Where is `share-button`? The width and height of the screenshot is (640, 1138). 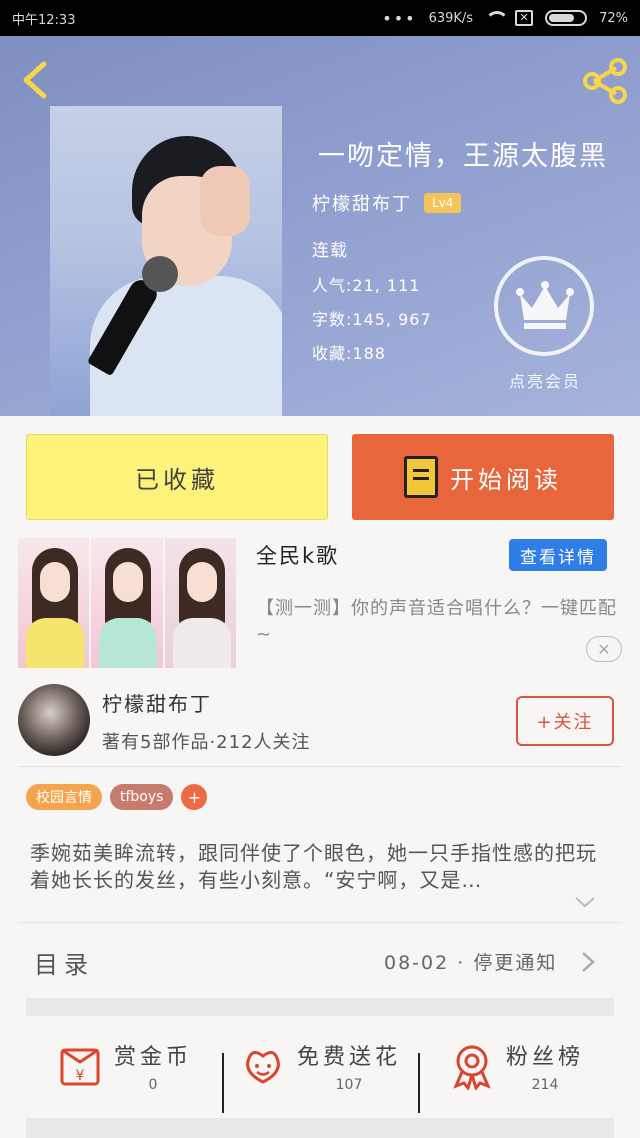 share-button is located at coordinates (605, 81).